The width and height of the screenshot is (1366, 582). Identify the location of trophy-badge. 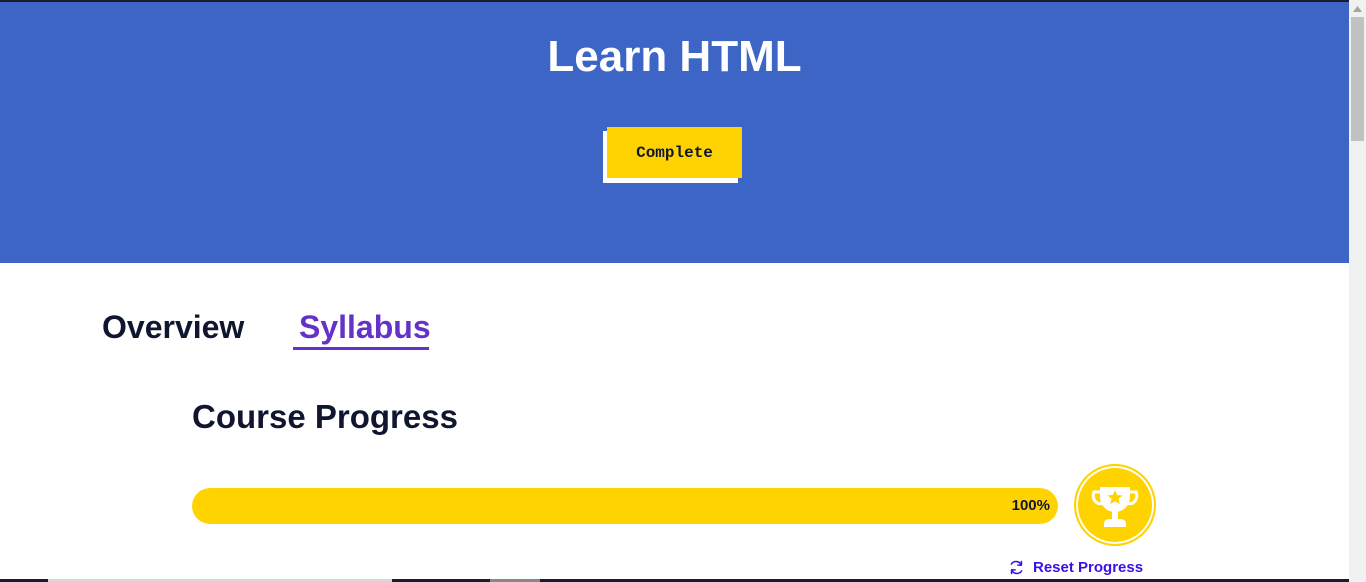
(1115, 505).